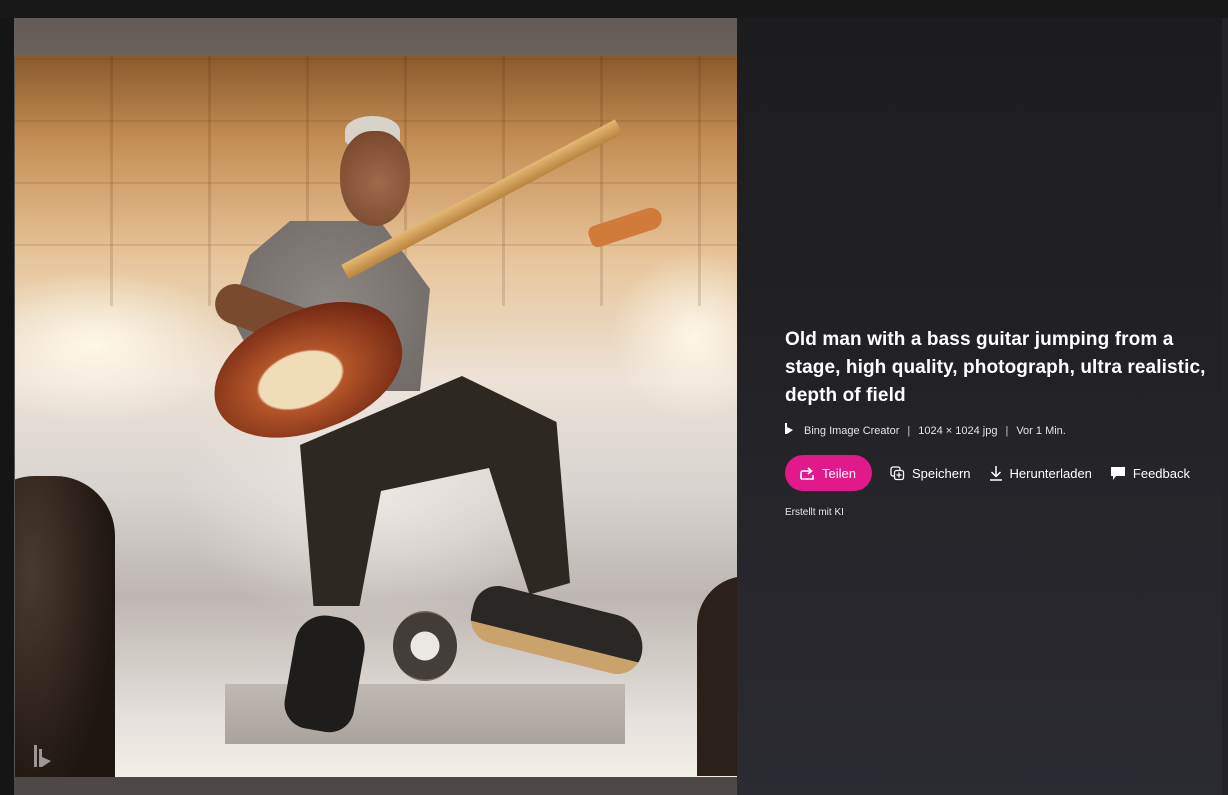  I want to click on action-bar: Teilen Speichern Herunterladen Feedback, so click(987, 473).